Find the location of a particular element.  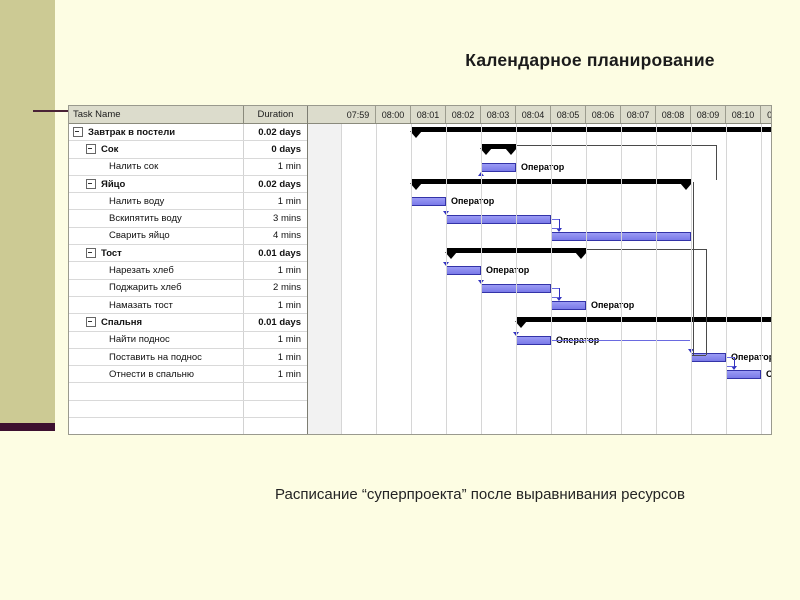

cell-task-name: Нарезать хлеб is located at coordinates (156, 270).